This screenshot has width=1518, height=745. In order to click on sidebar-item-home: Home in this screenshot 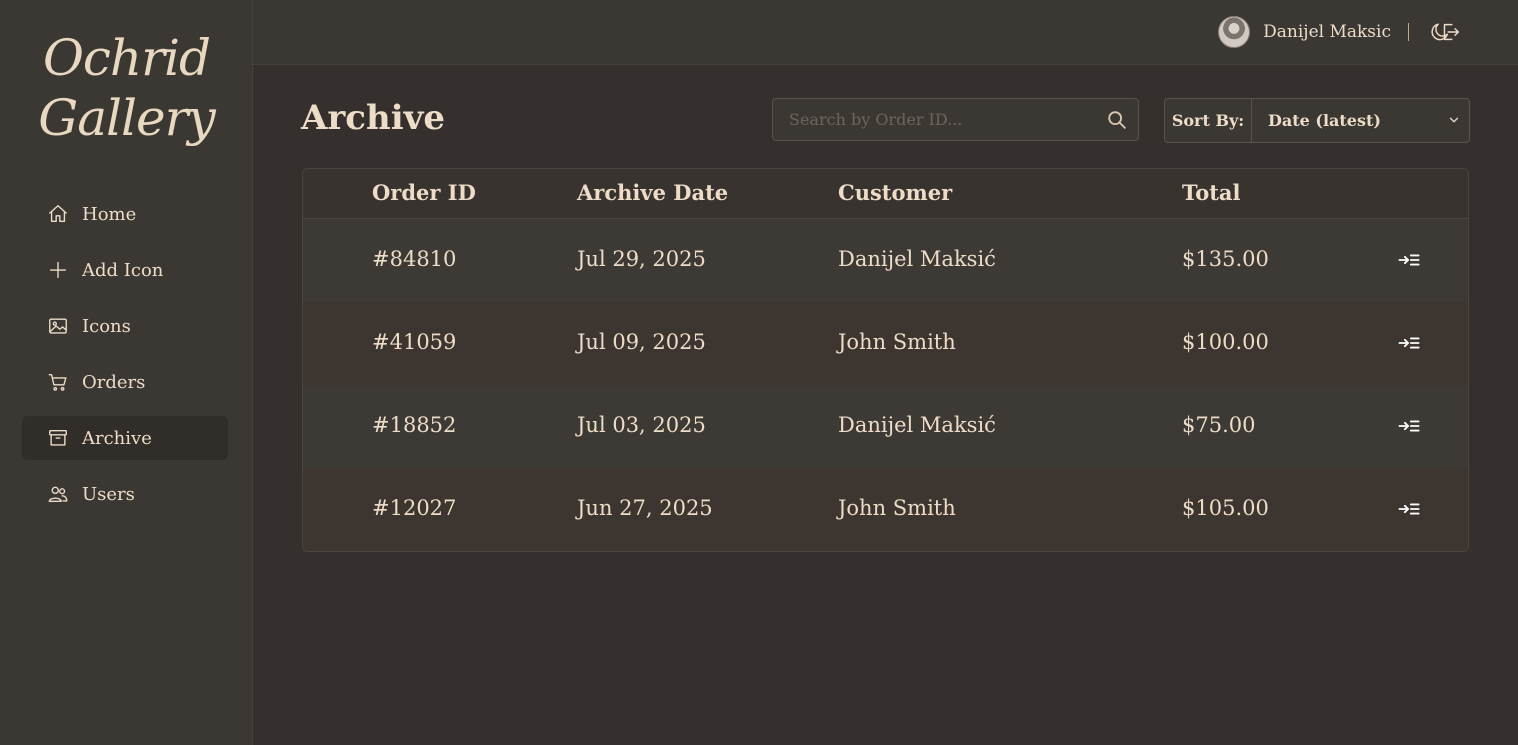, I will do `click(125, 214)`.